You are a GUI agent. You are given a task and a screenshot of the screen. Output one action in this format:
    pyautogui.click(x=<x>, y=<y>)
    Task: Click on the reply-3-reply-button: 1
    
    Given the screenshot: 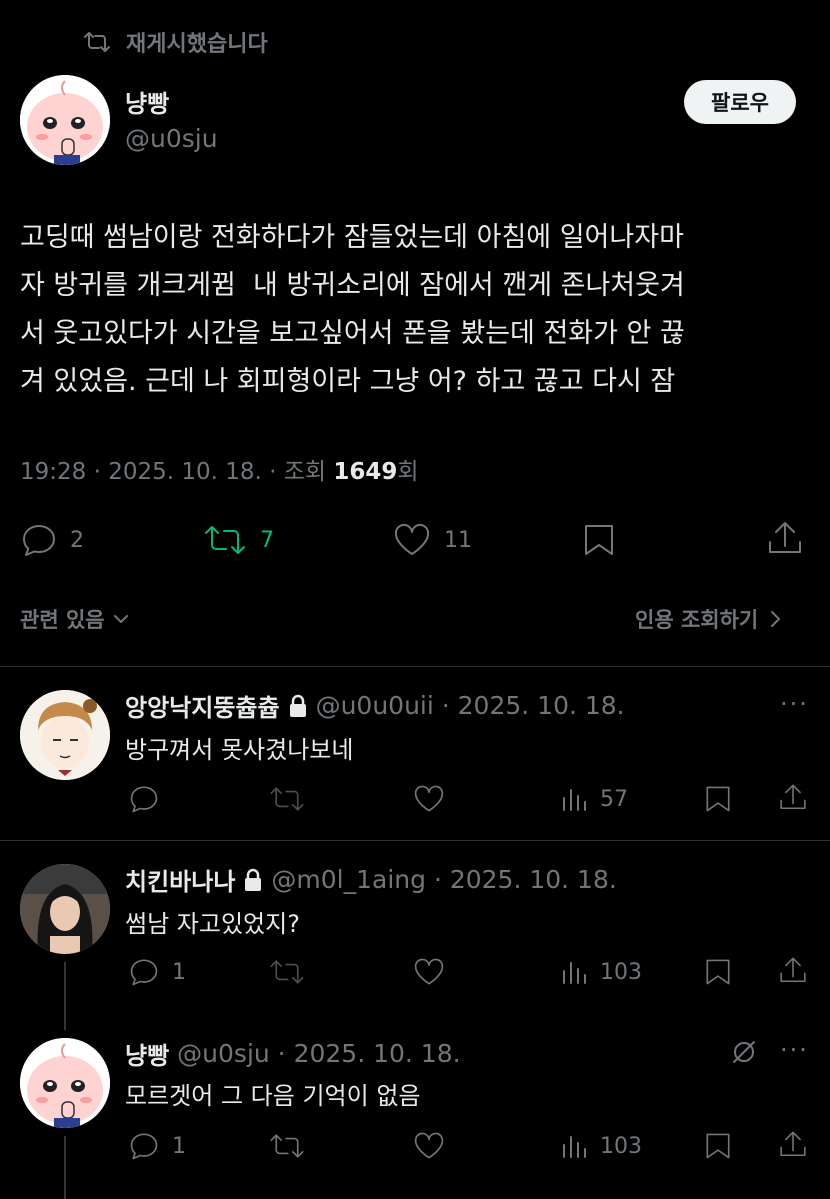 What is the action you would take?
    pyautogui.click(x=157, y=1146)
    